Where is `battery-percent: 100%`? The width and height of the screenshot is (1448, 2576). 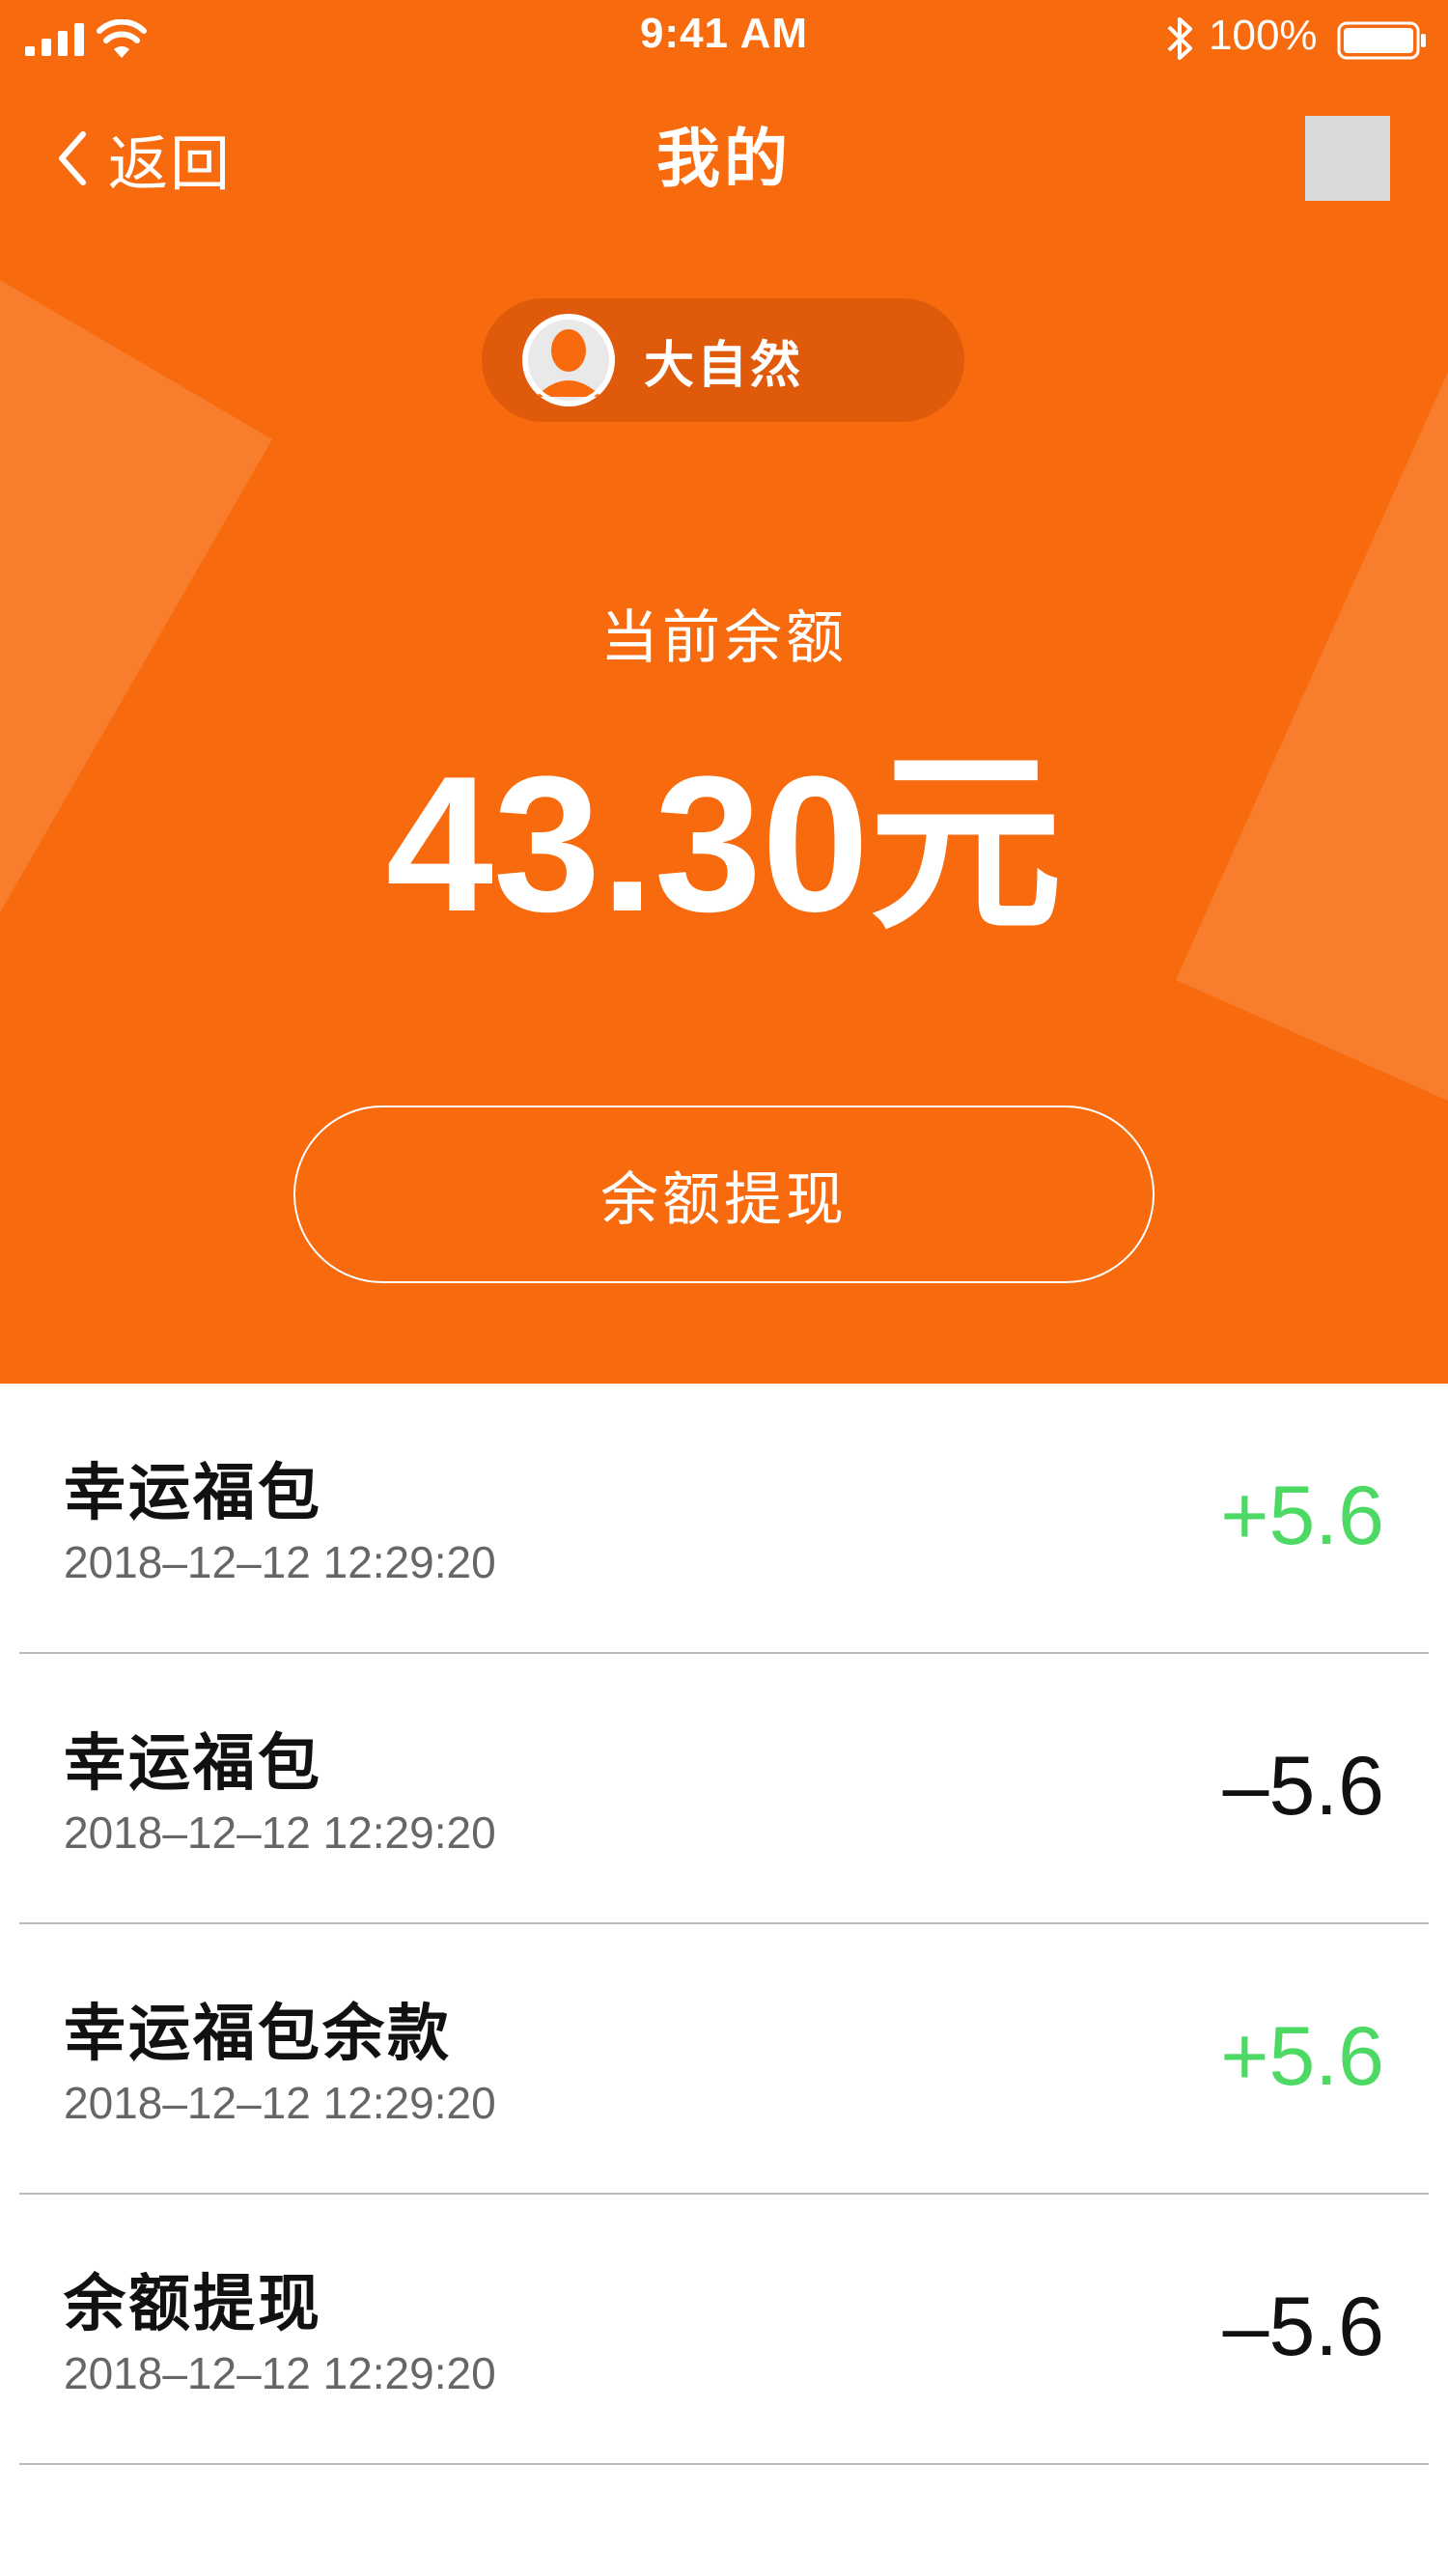
battery-percent: 100% is located at coordinates (1264, 36).